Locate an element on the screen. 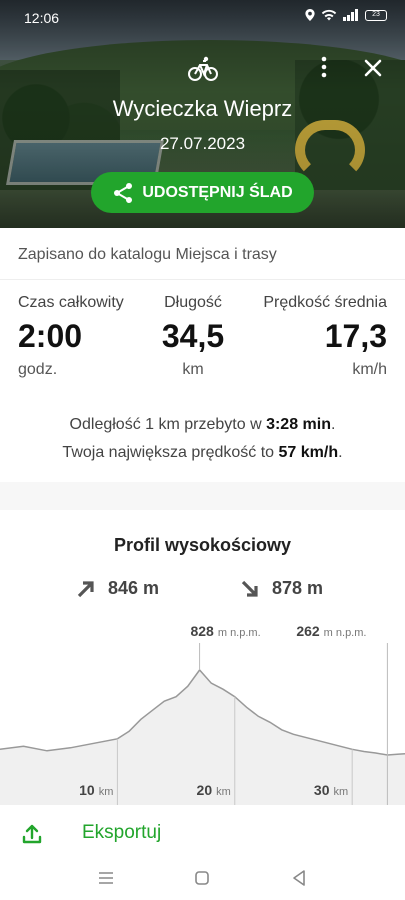  share-label: UDOSTĘPNIJ ŚLAD is located at coordinates (217, 192).